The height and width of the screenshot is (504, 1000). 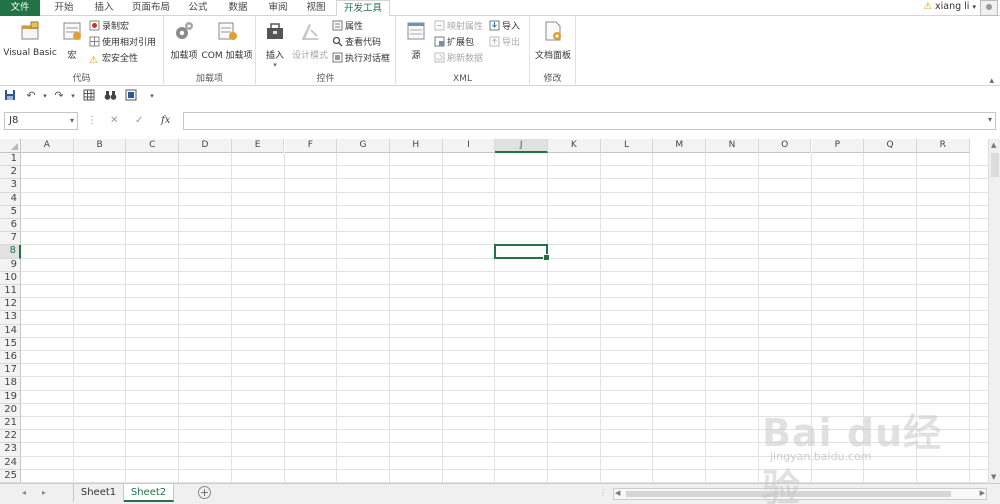 What do you see at coordinates (788, 494) in the screenshot?
I see `horizontal-scroll-thumb` at bounding box center [788, 494].